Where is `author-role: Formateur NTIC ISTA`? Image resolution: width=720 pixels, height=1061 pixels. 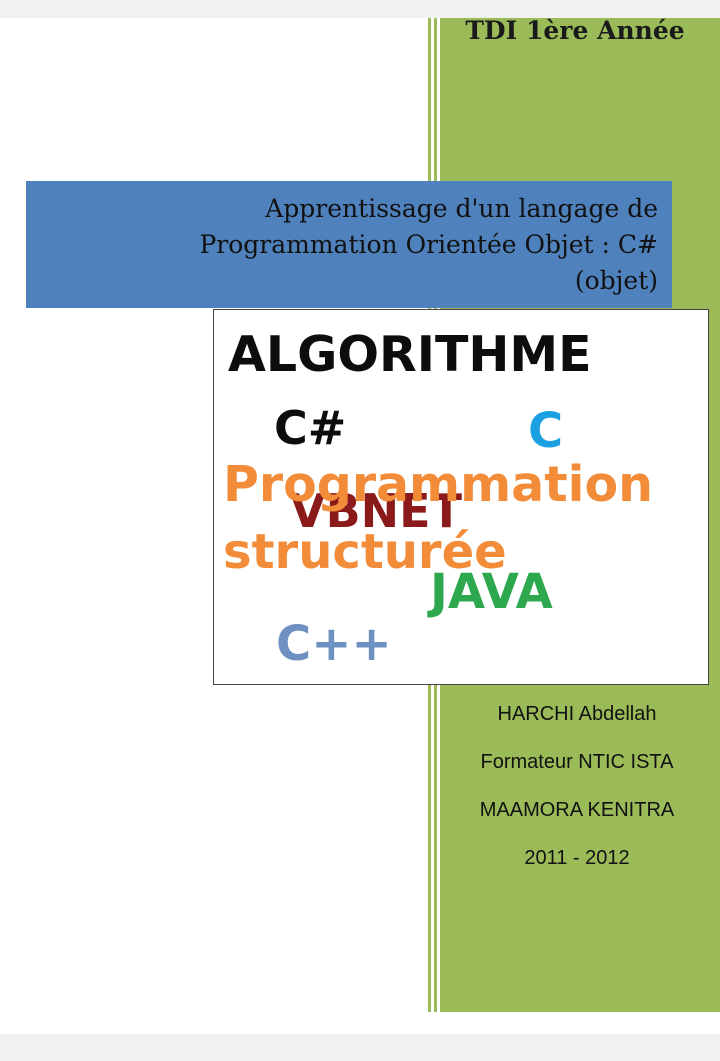 author-role: Formateur NTIC ISTA is located at coordinates (577, 762).